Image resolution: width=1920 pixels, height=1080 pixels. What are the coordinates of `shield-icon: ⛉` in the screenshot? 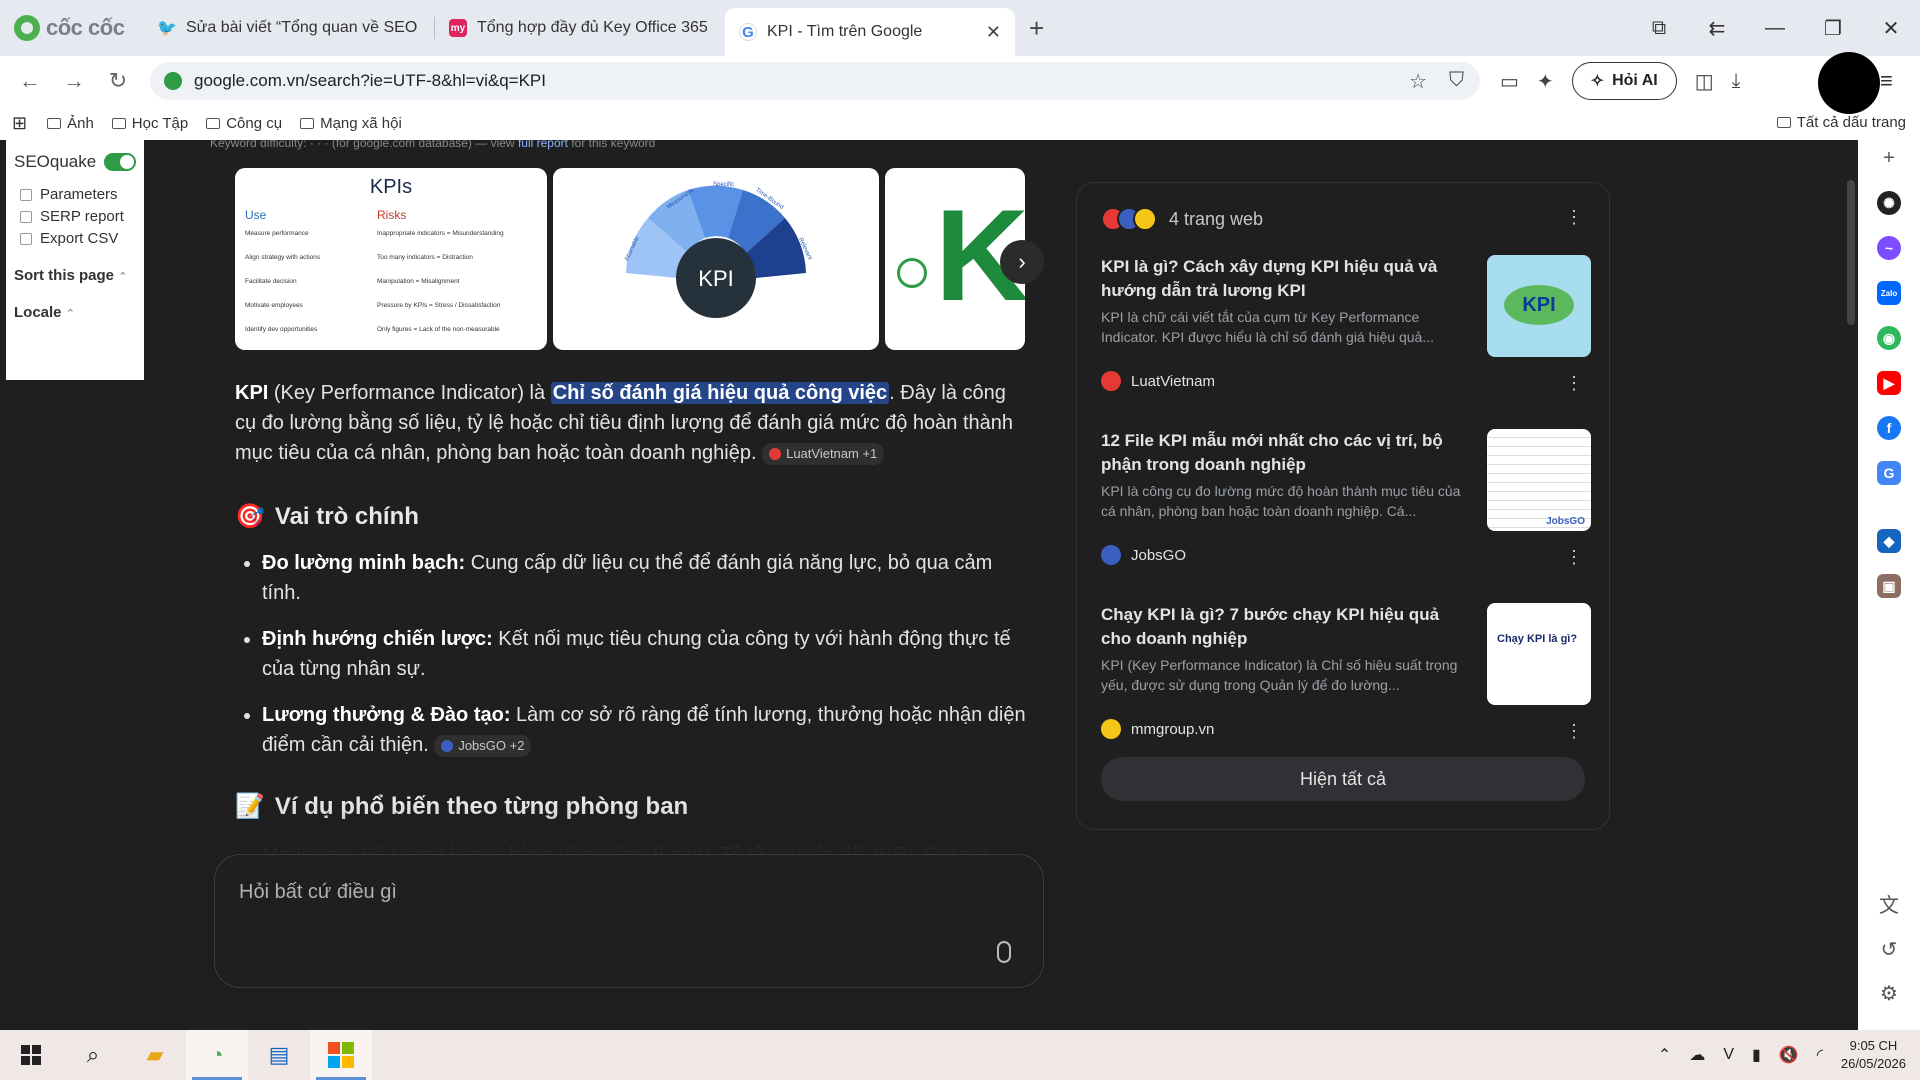 It's located at (1456, 81).